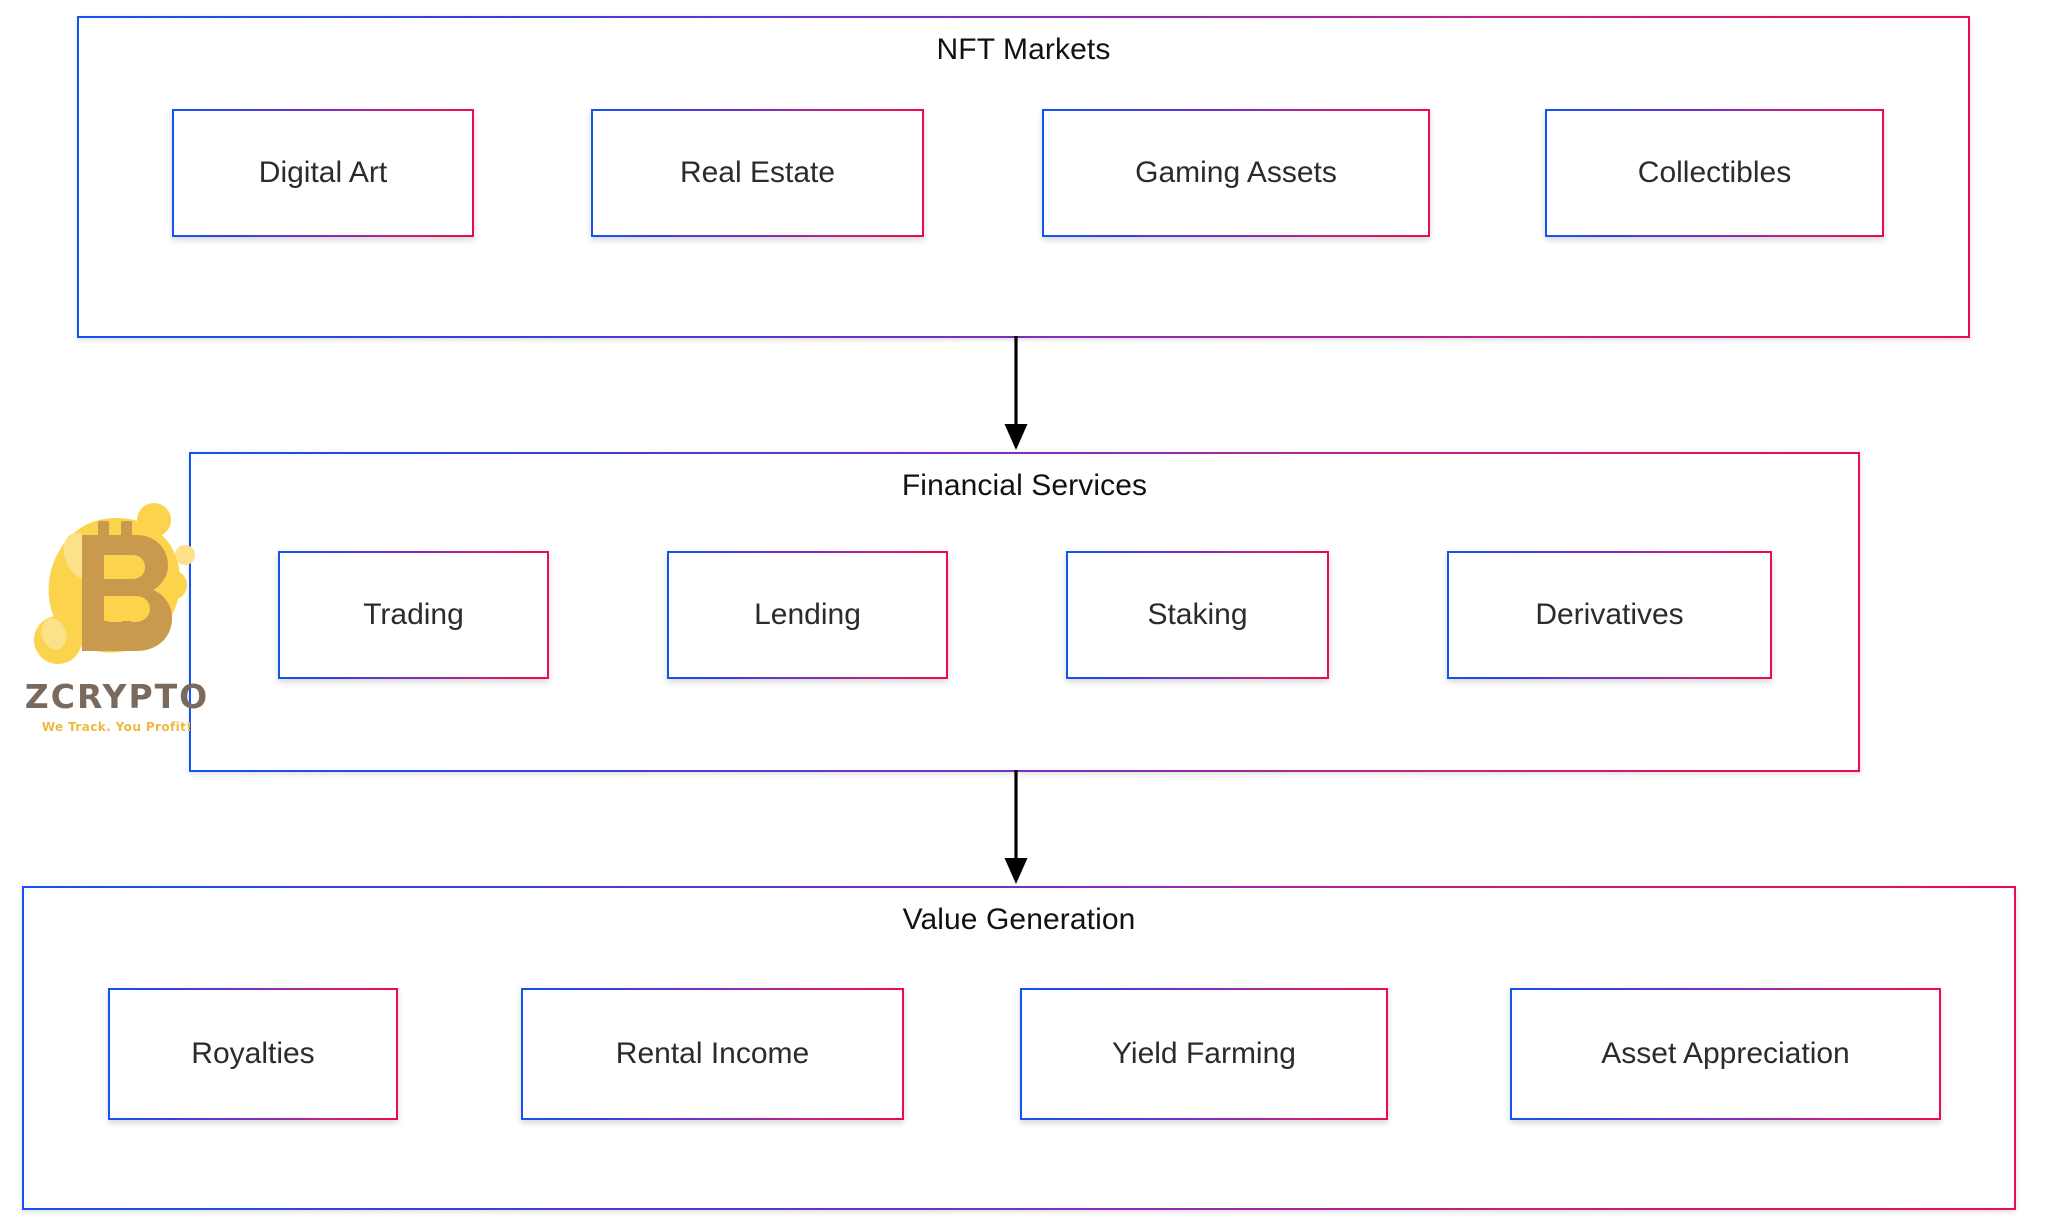  I want to click on watermark-tagline: We Track. You Profit!, so click(117, 727).